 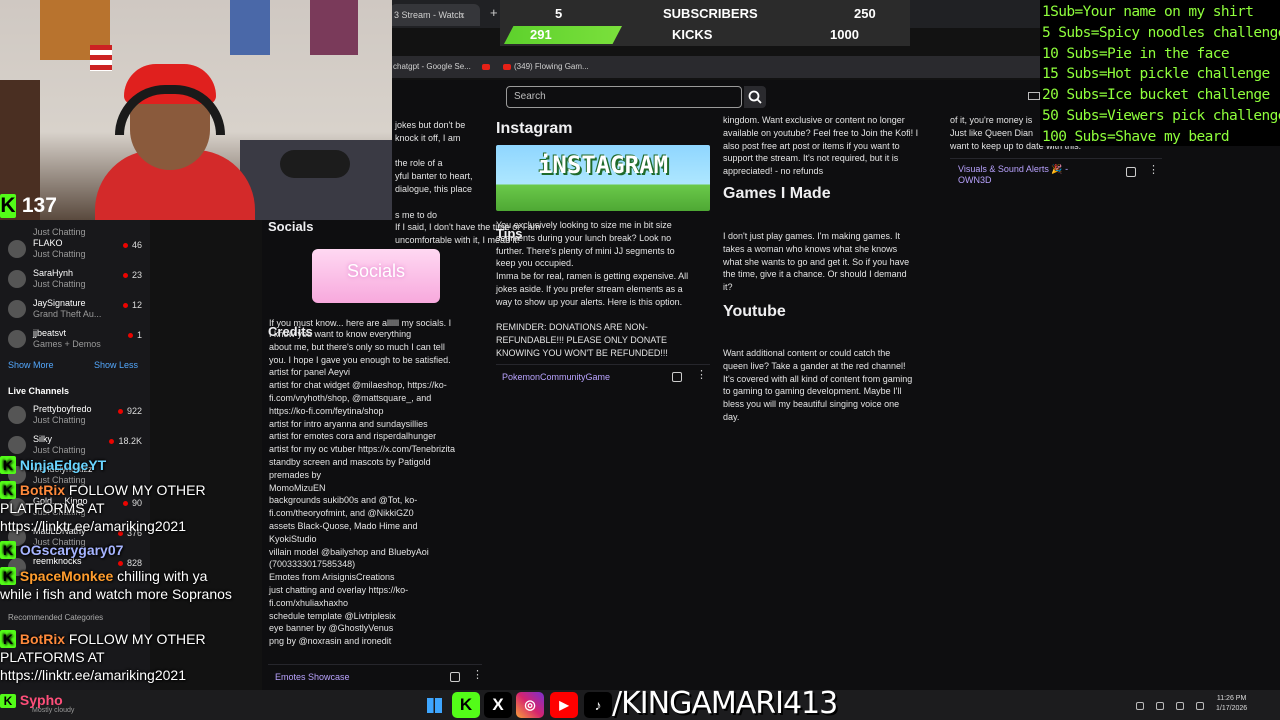 I want to click on emotes-showcase-link: Emotes Showcase ⋮, so click(x=375, y=675).